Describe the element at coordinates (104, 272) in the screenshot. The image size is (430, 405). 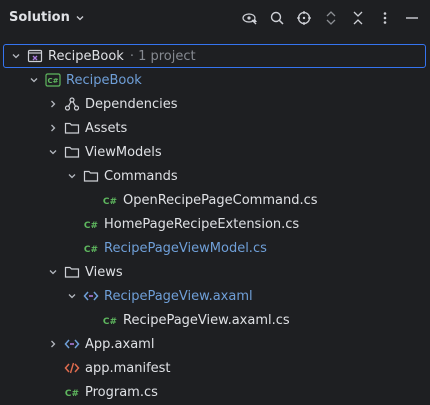
I see `tree-item-label: Views` at that location.